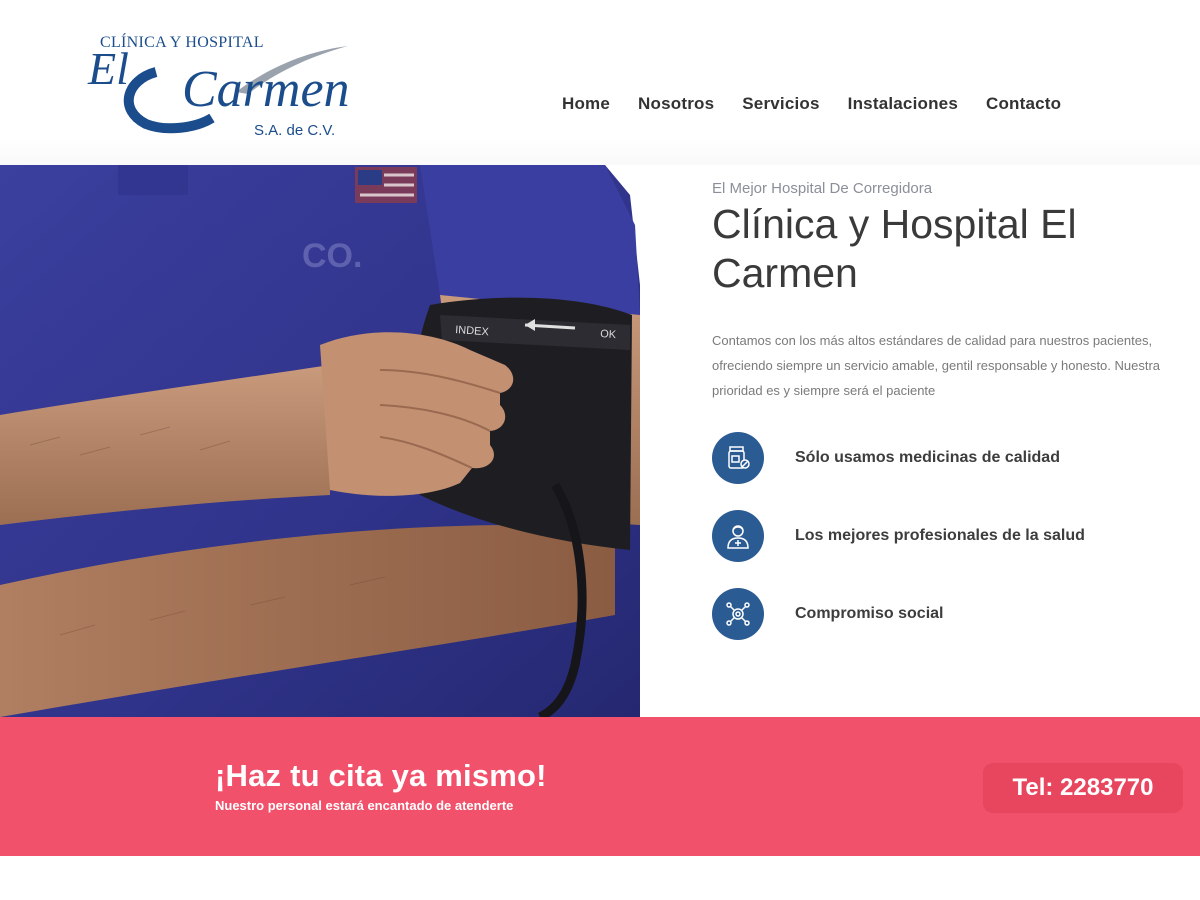  What do you see at coordinates (332, 256) in the screenshot?
I see `svg-text: CO.` at bounding box center [332, 256].